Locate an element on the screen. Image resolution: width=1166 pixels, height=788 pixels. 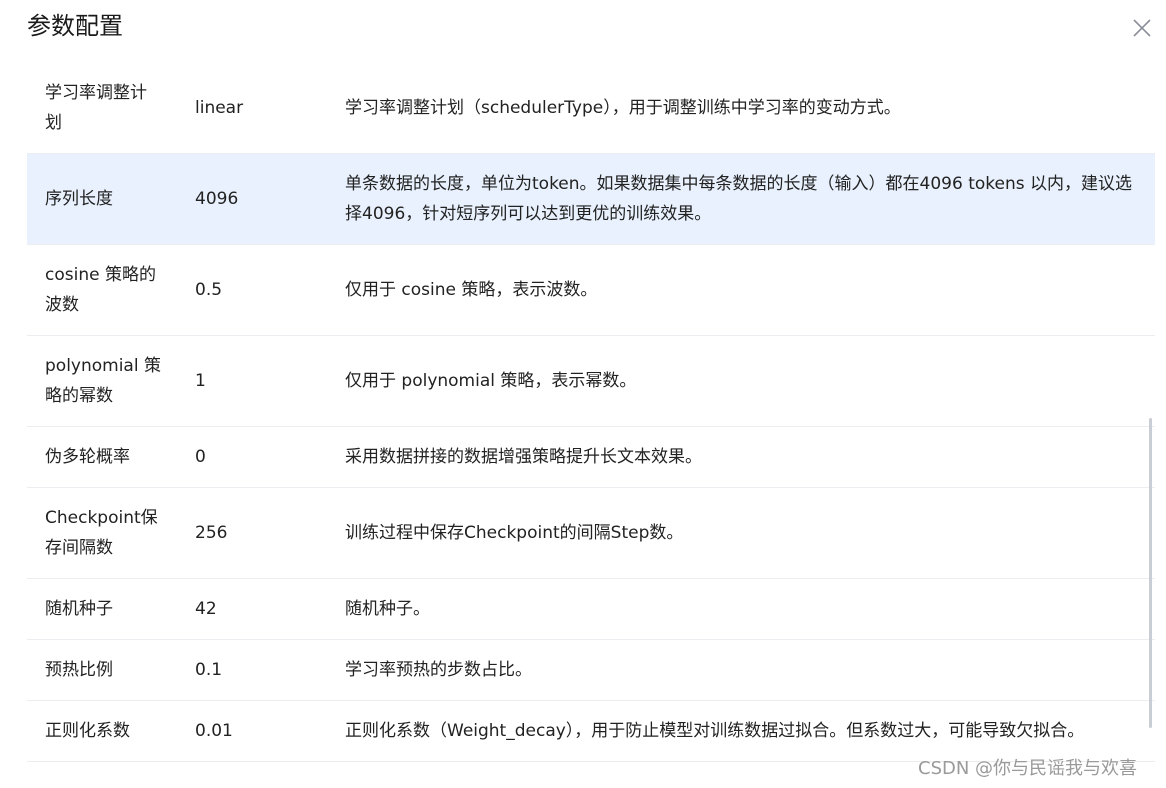
table-row: 伪多轮概率 0 采用数据拼接的数据增强策略提升长文本效果。 is located at coordinates (591, 457).